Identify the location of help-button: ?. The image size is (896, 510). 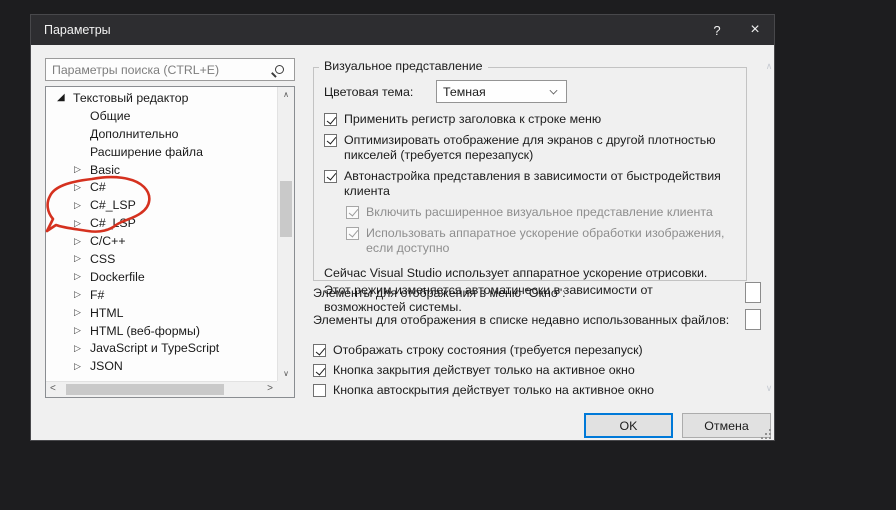
(717, 30).